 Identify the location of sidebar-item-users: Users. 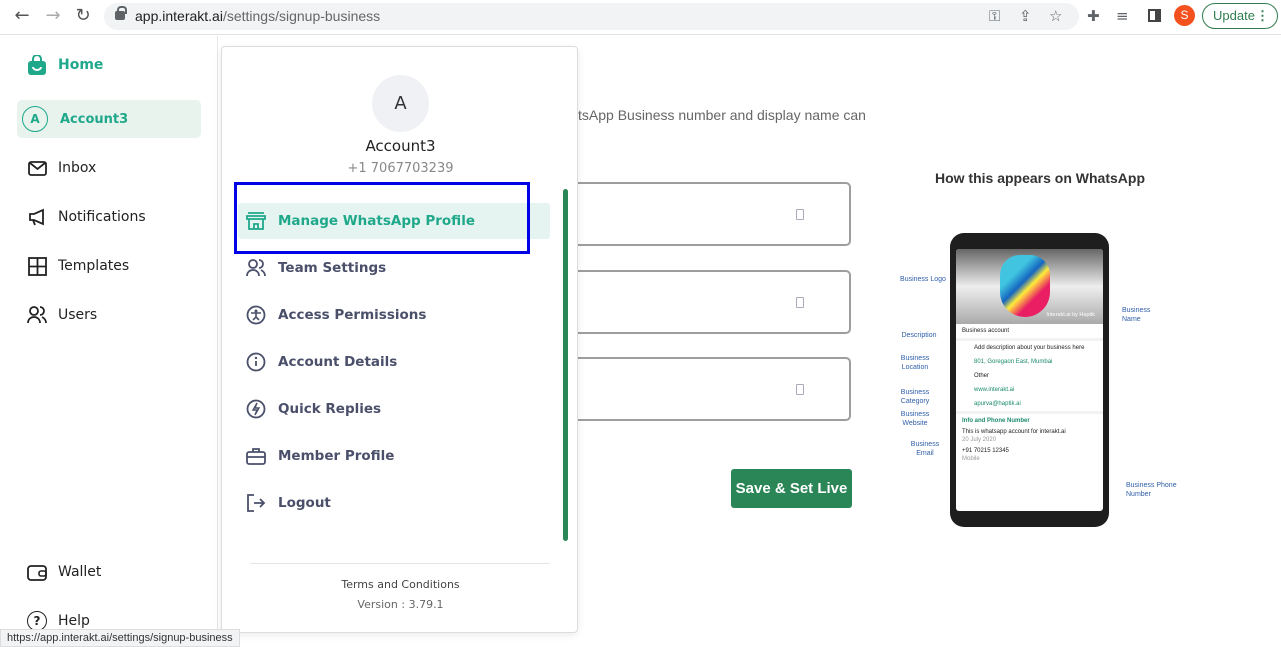
(62, 315).